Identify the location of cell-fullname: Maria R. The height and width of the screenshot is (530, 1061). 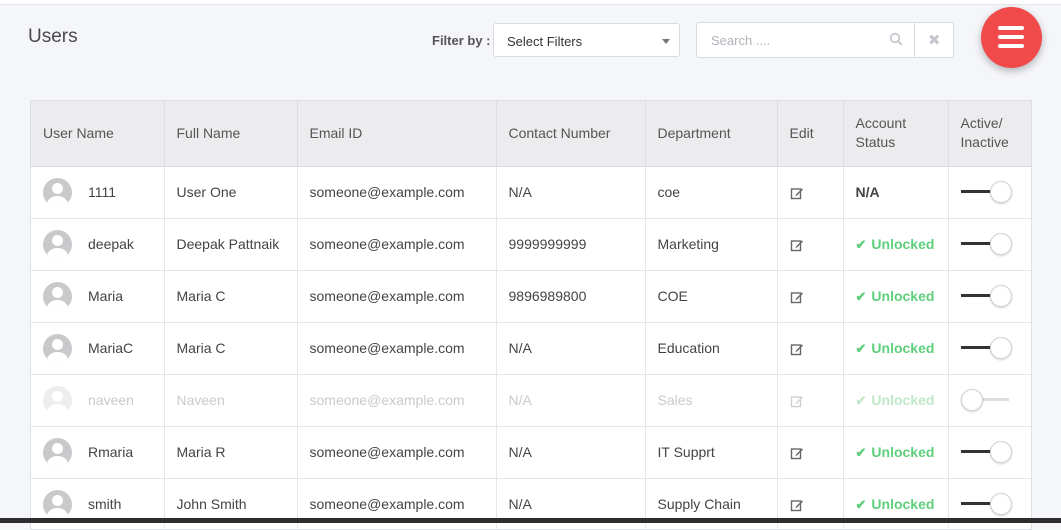
(231, 452).